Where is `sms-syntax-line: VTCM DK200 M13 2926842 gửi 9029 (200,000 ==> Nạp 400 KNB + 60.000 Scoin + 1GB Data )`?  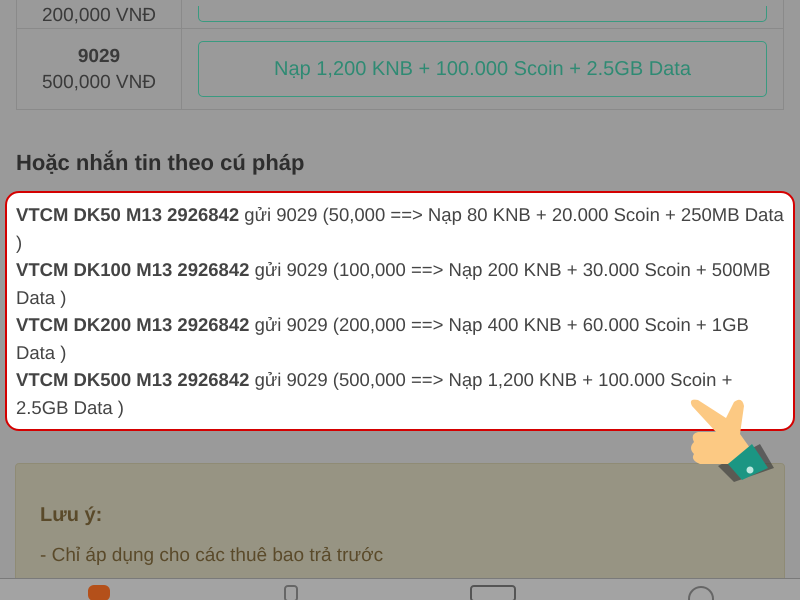
sms-syntax-line: VTCM DK200 M13 2926842 gửi 9029 (200,000 ==> Nạp 400 KNB + 60.000 Scoin + 1GB Data ) is located at coordinates (383, 339).